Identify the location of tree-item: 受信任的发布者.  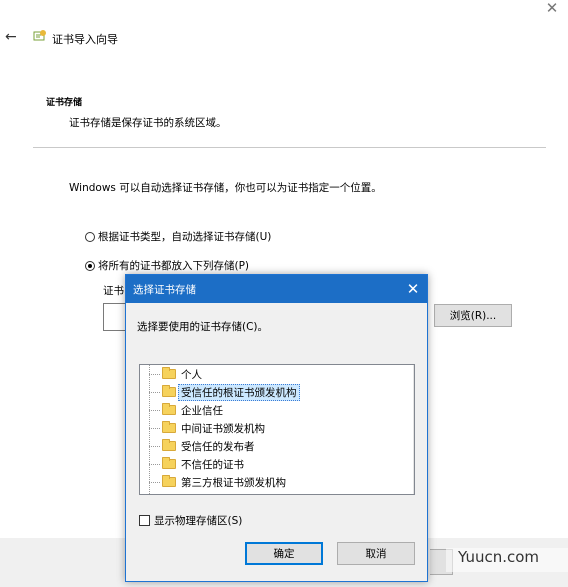
(208, 446).